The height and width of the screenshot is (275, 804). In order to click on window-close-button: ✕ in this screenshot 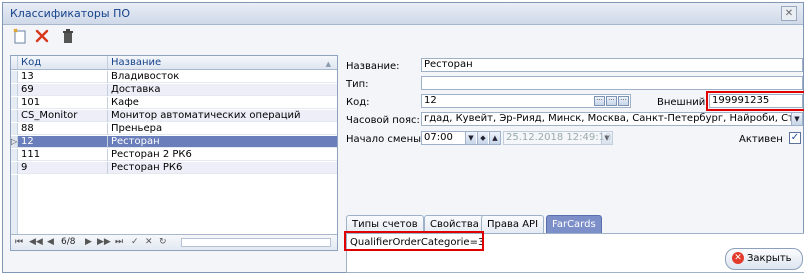, I will do `click(789, 13)`.